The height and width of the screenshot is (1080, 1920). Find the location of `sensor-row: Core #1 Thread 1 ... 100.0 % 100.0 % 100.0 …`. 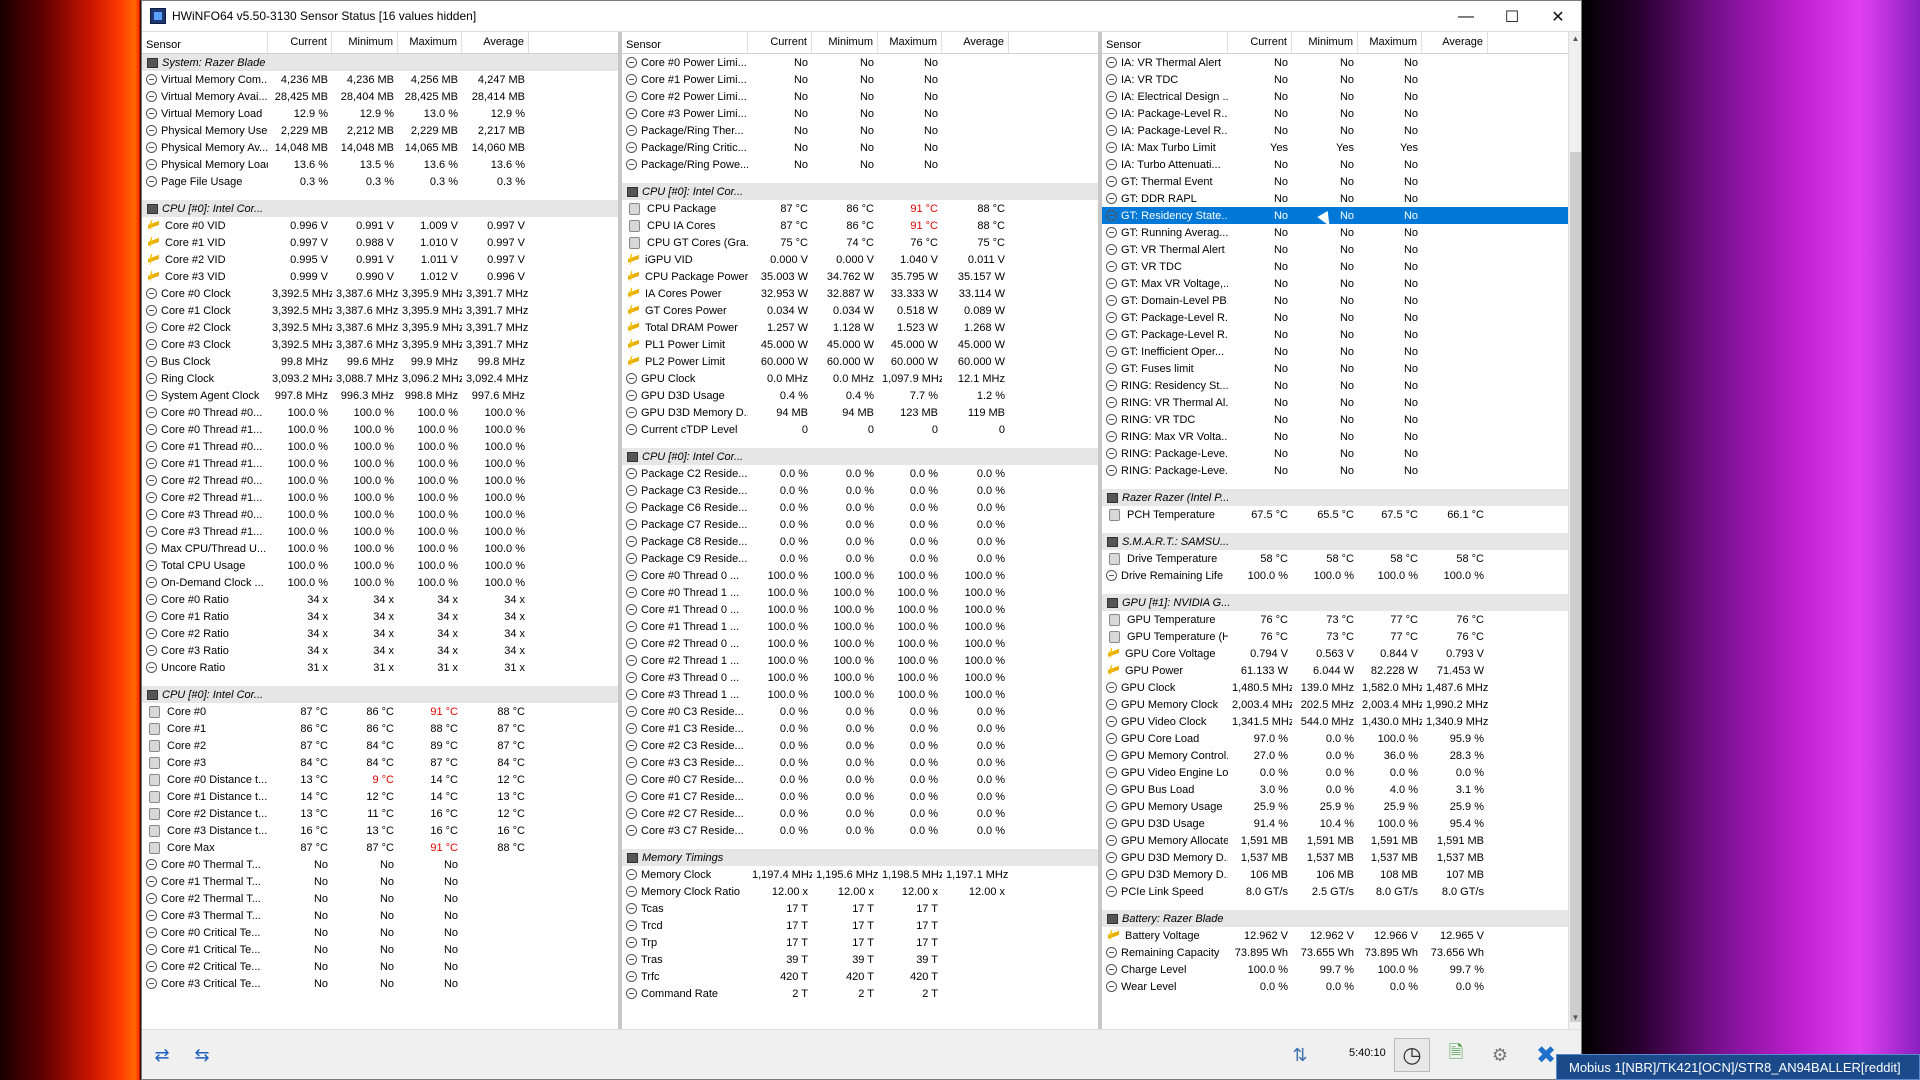

sensor-row: Core #1 Thread 1 ... 100.0 % 100.0 % 100.0 … is located at coordinates (860, 626).